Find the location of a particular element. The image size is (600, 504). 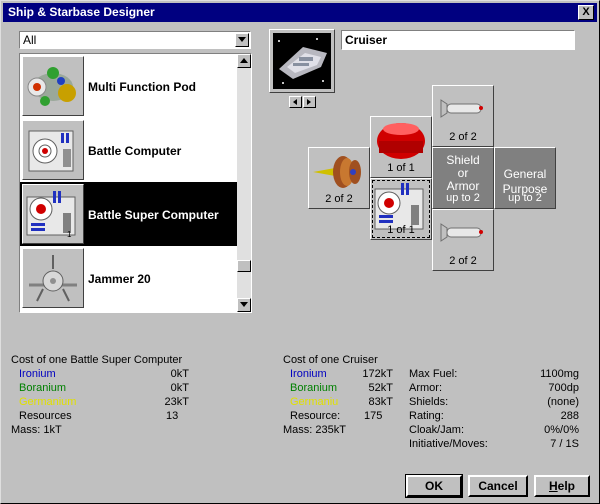

list-item-label: Battle Computer is located at coordinates (135, 151).